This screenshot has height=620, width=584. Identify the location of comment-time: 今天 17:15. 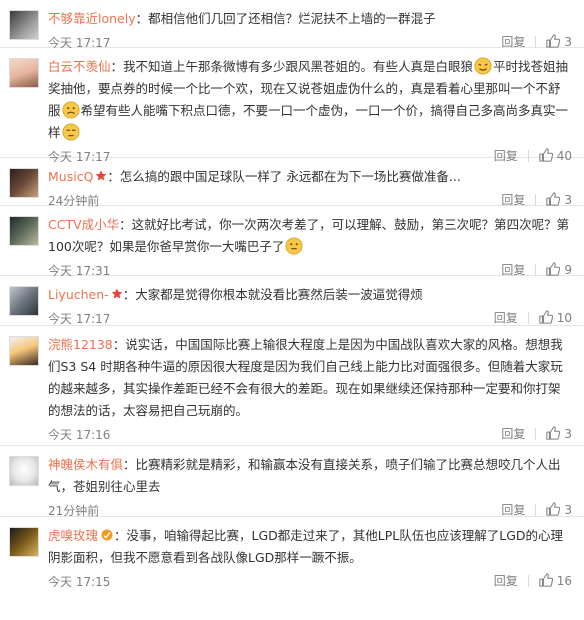
(79, 582).